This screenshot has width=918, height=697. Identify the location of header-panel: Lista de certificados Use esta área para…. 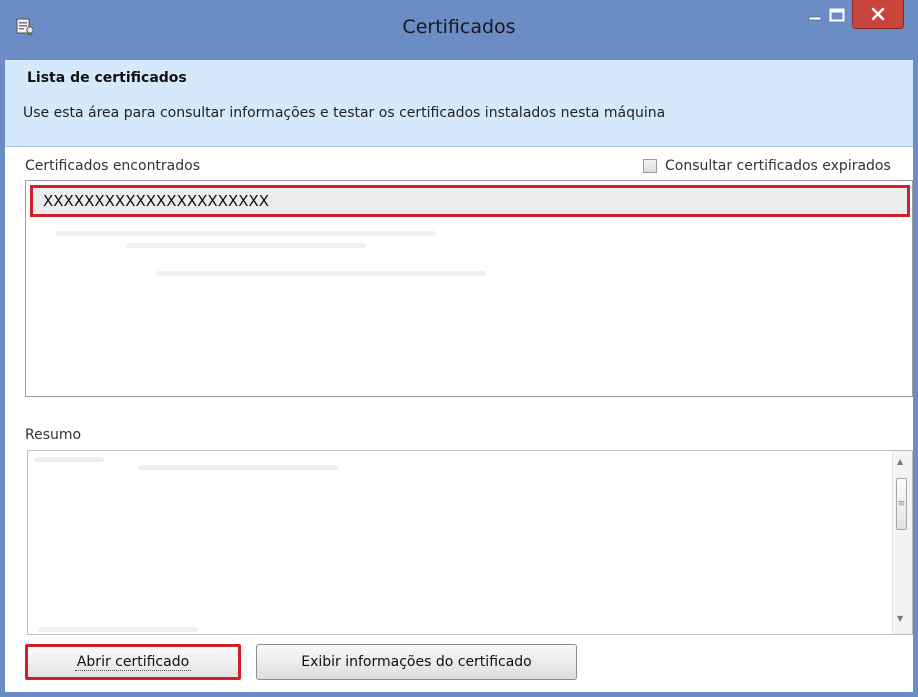
(459, 103).